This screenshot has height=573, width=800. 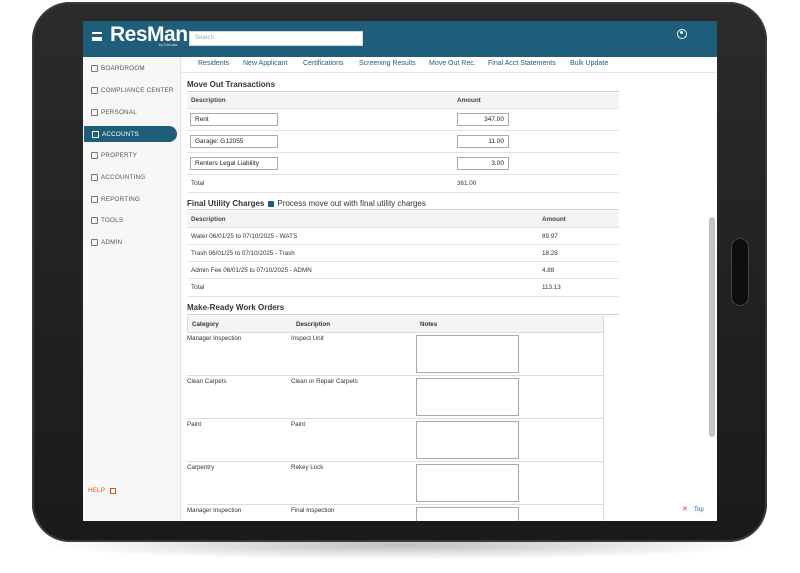 I want to click on hamburger-menu-icon, so click(x=97, y=36).